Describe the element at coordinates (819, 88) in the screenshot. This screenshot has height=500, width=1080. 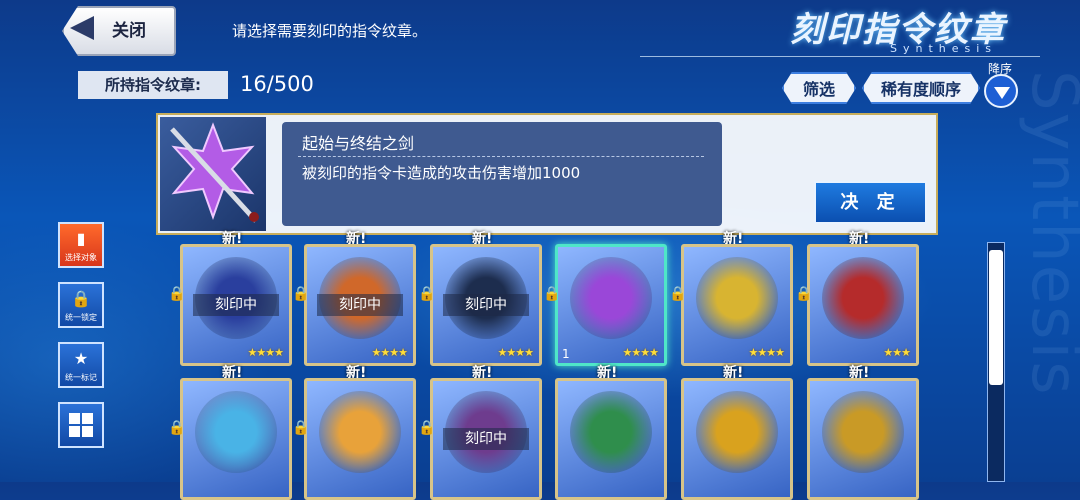
I see `filter-button: 筛选` at that location.